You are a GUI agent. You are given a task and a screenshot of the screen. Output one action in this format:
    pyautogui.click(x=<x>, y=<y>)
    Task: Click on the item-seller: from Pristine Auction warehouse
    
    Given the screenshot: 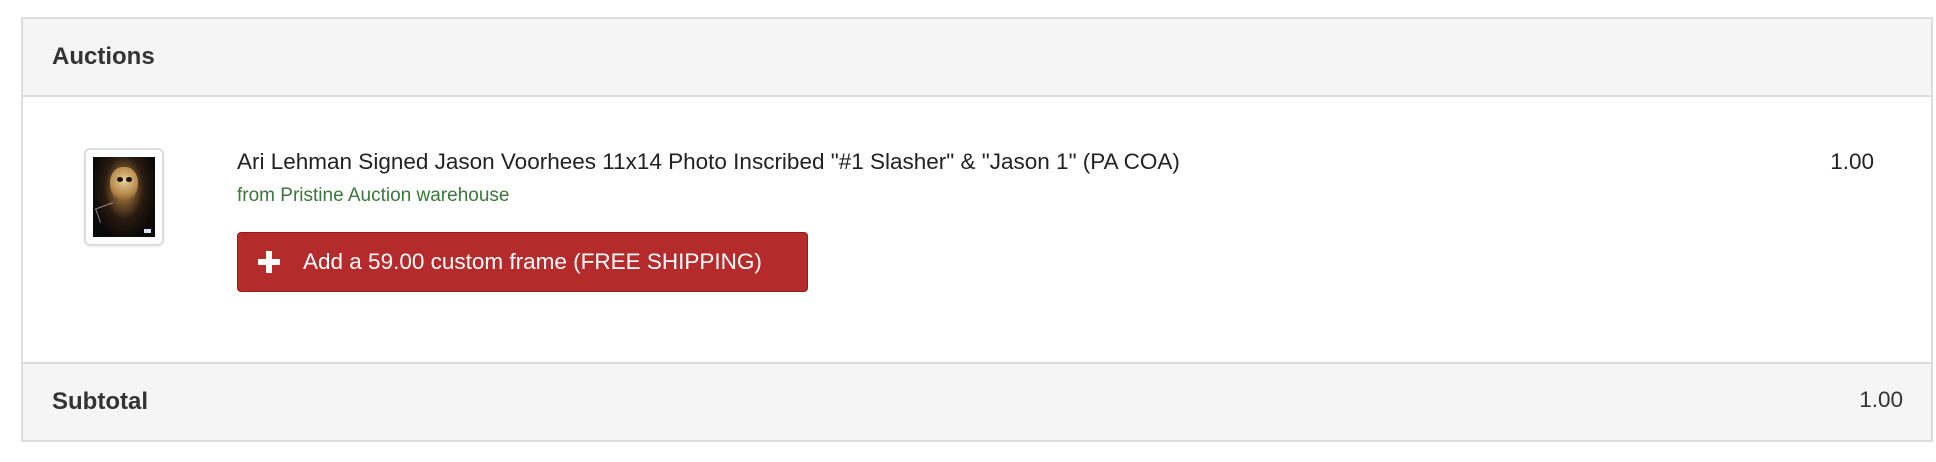 What is the action you would take?
    pyautogui.click(x=373, y=195)
    